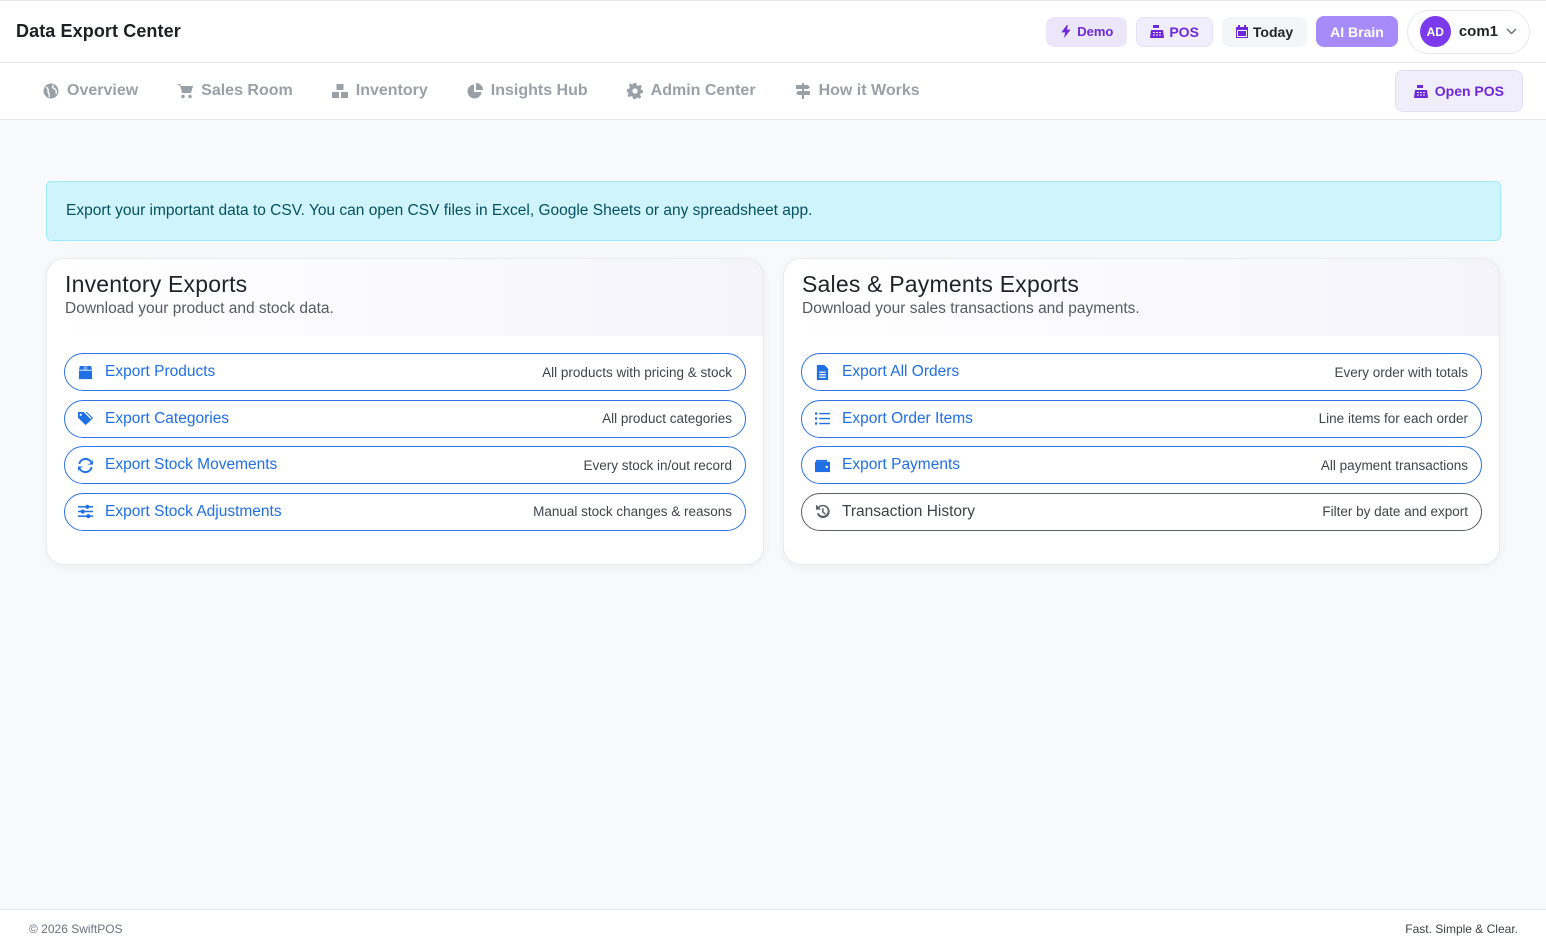  Describe the element at coordinates (637, 372) in the screenshot. I see `row-description: All products with pricing & stock` at that location.